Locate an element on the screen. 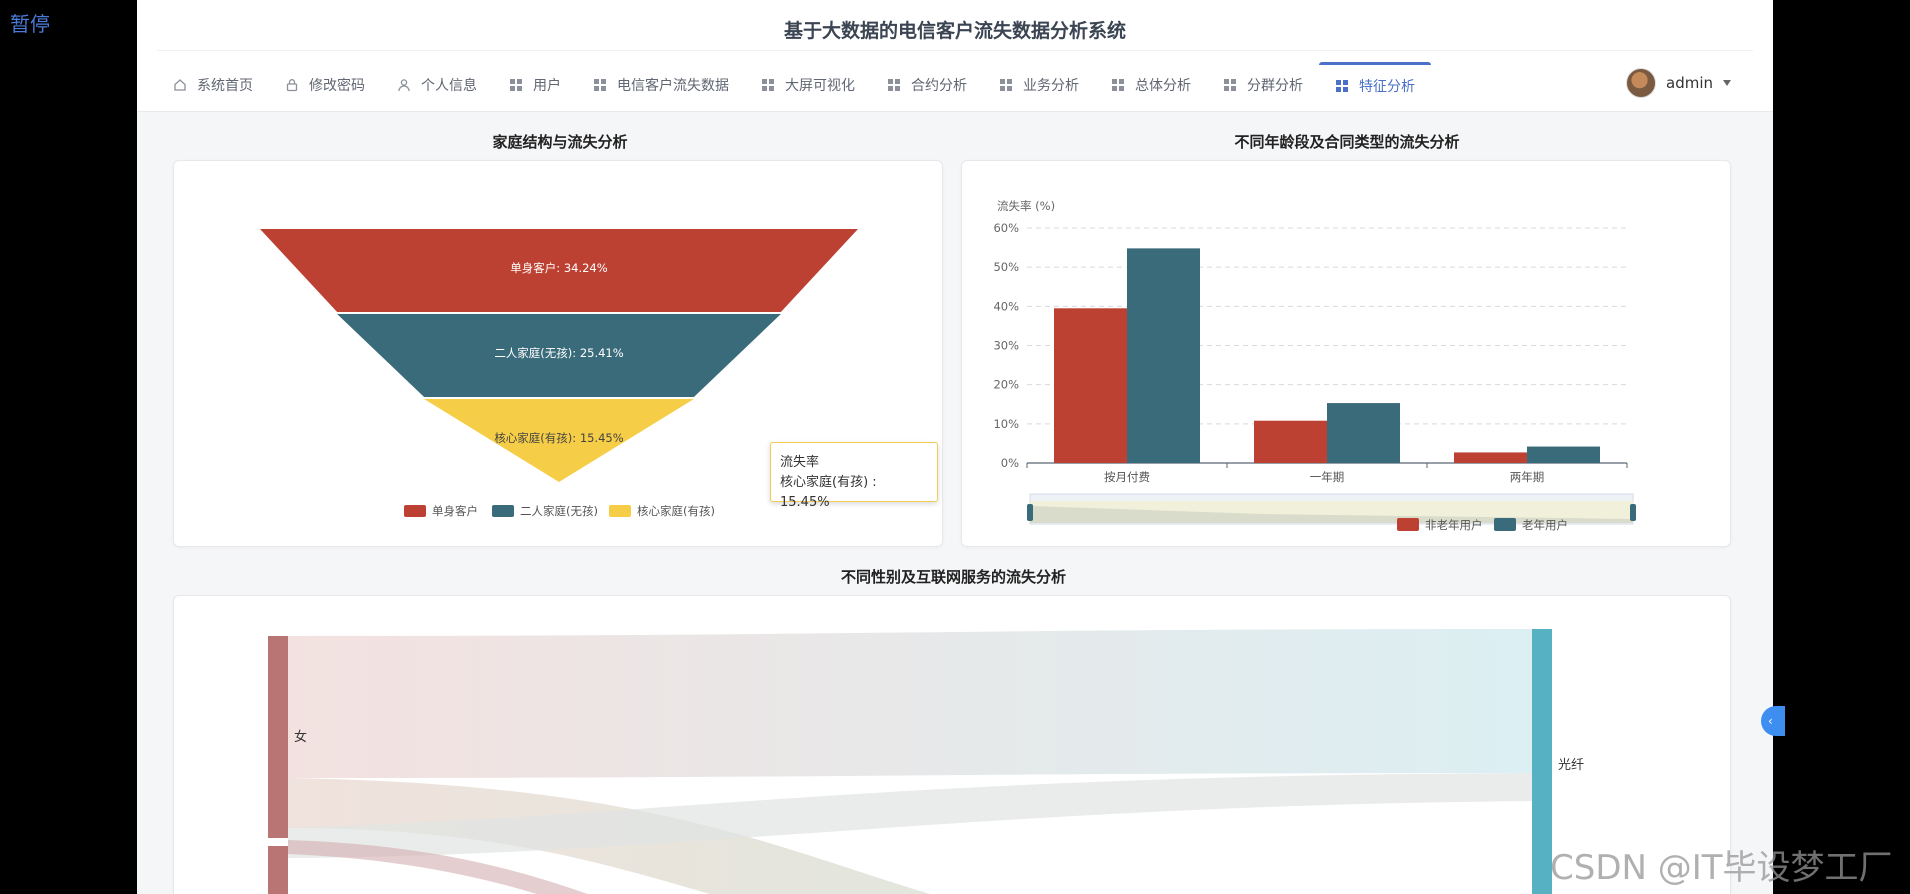 This screenshot has width=1910, height=894. nav-item-5: 大屏可视化 is located at coordinates (808, 84).